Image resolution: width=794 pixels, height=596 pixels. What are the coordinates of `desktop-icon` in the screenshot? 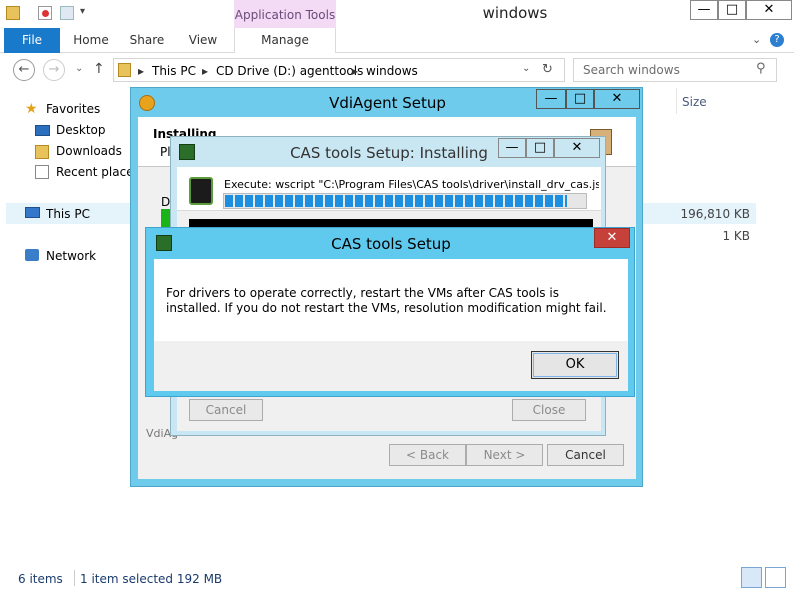 It's located at (42, 130).